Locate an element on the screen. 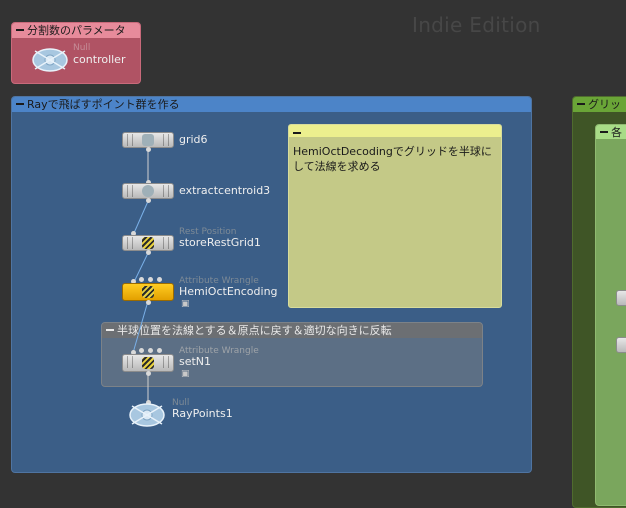 The width and height of the screenshot is (626, 508). extract-output is located at coordinates (148, 200).